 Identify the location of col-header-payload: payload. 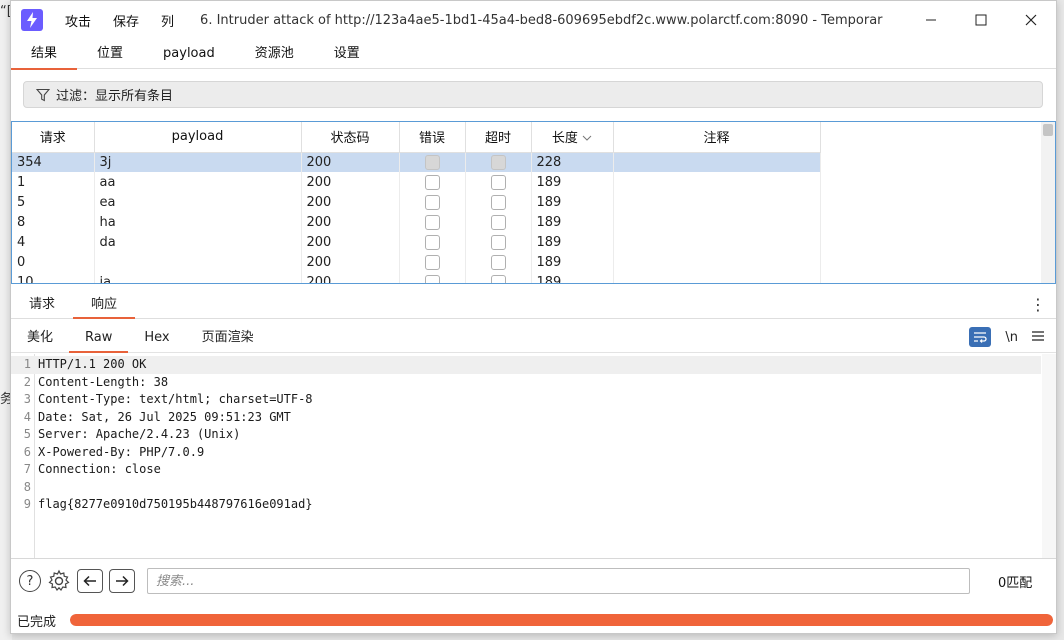
(198, 137).